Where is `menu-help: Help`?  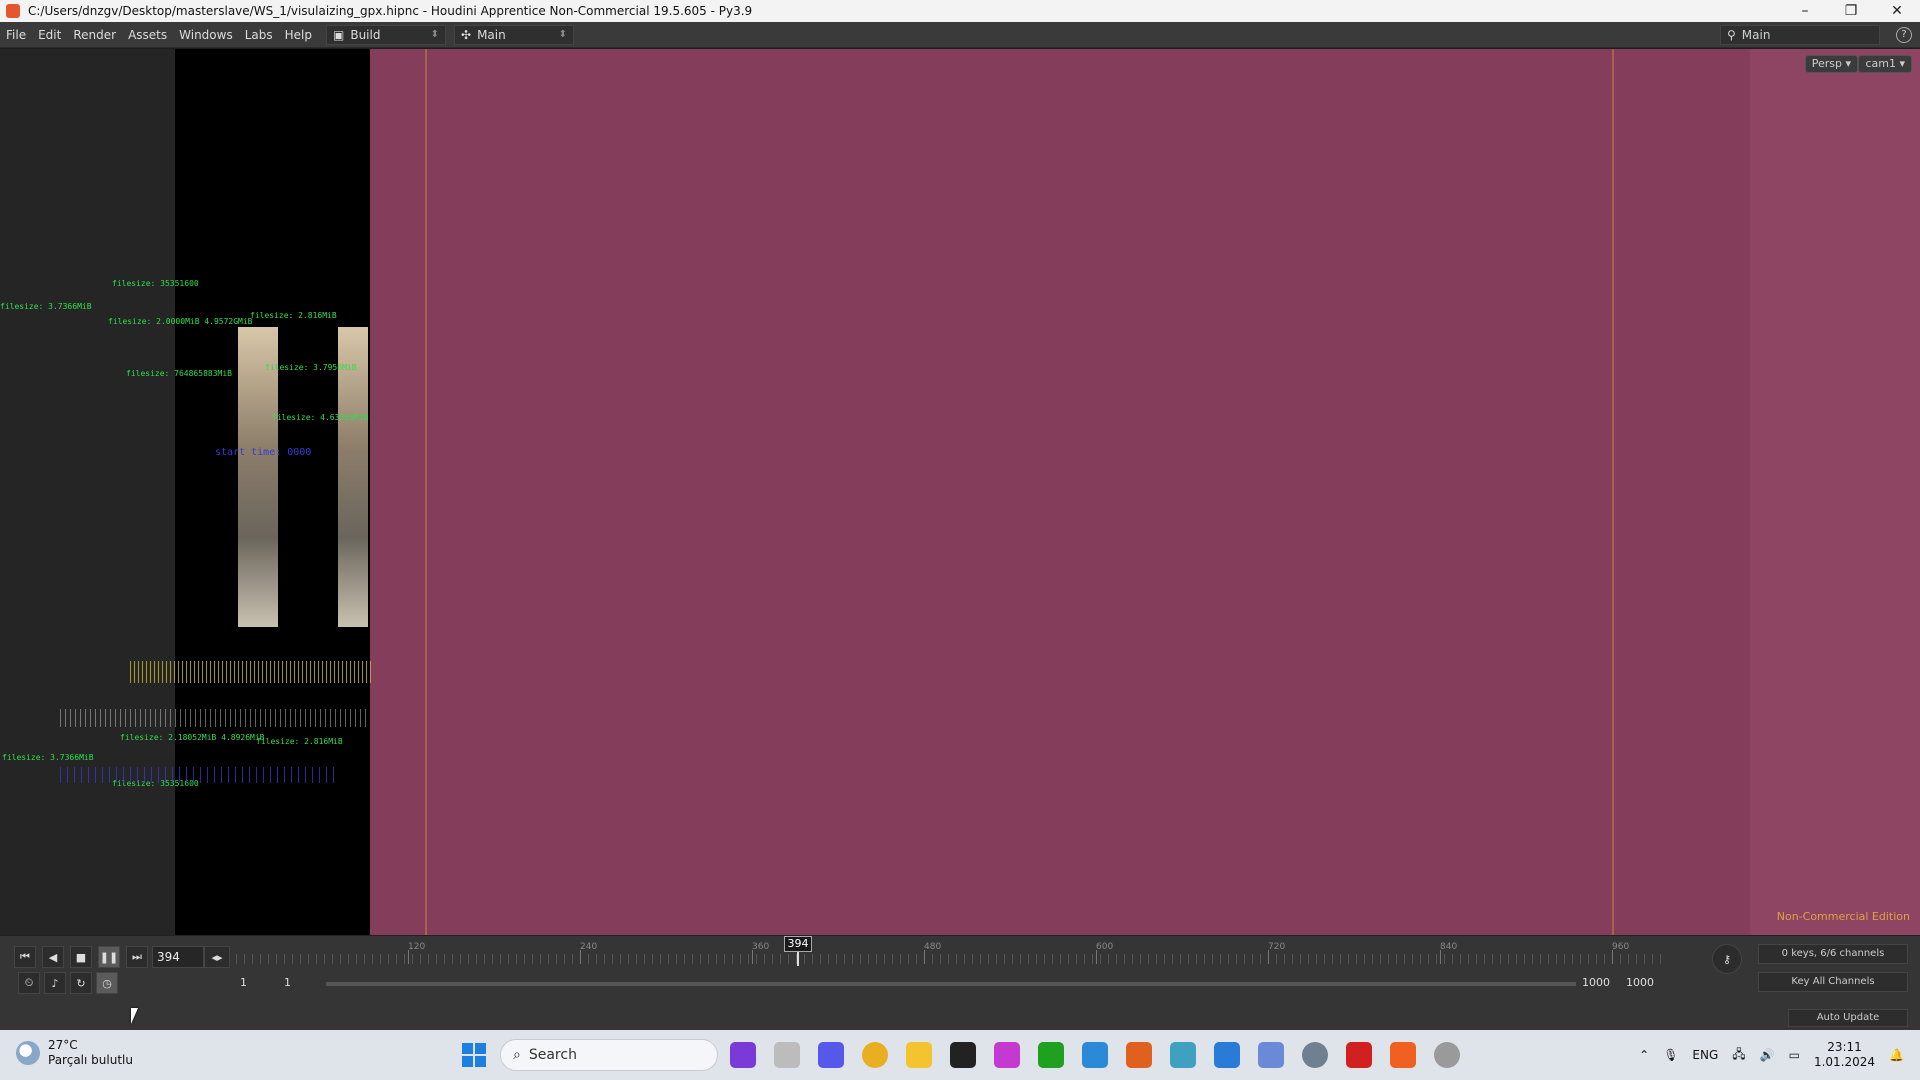 menu-help: Help is located at coordinates (298, 35).